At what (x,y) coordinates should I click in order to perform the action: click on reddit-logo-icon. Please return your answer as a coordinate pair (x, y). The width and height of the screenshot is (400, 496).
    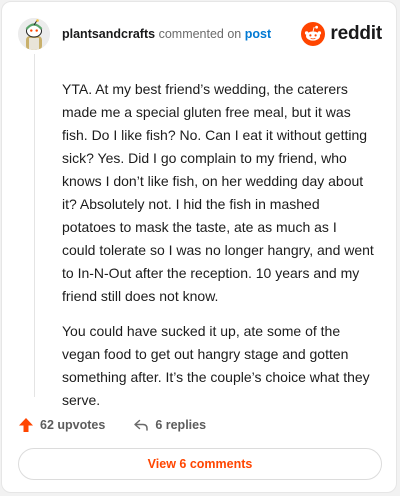
    Looking at the image, I should click on (313, 34).